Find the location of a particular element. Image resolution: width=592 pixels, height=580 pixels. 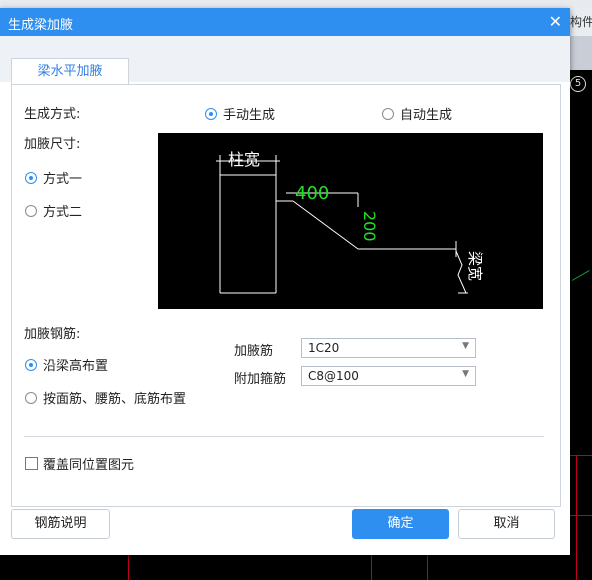

radio-along-beam-height: 沿梁高布置 is located at coordinates (66, 364).